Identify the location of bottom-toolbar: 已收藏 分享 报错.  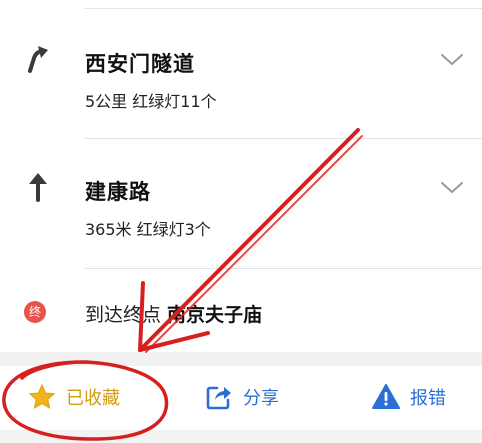
(241, 398).